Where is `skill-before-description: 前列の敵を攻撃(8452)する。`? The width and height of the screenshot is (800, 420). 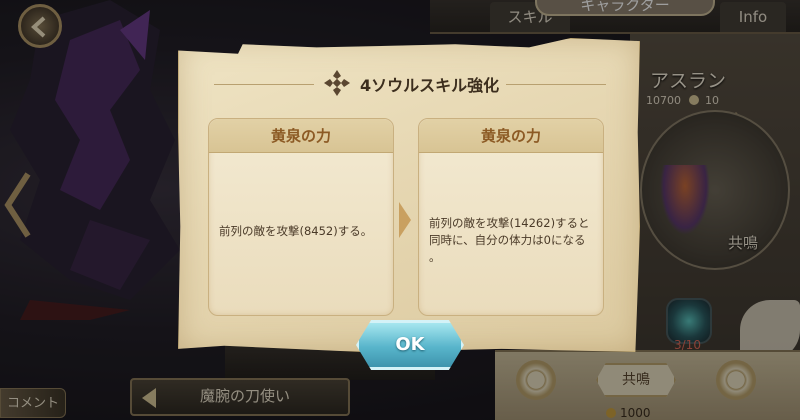 skill-before-description: 前列の敵を攻撃(8452)する。 is located at coordinates (296, 231).